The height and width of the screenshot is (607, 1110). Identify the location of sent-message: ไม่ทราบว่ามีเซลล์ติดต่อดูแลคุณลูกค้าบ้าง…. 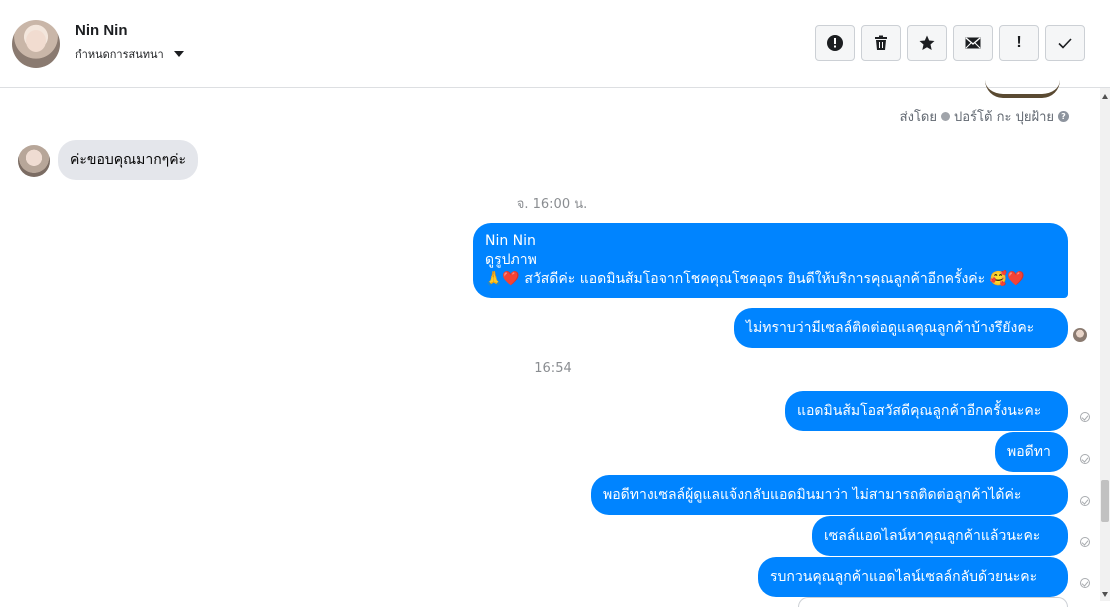
(901, 328).